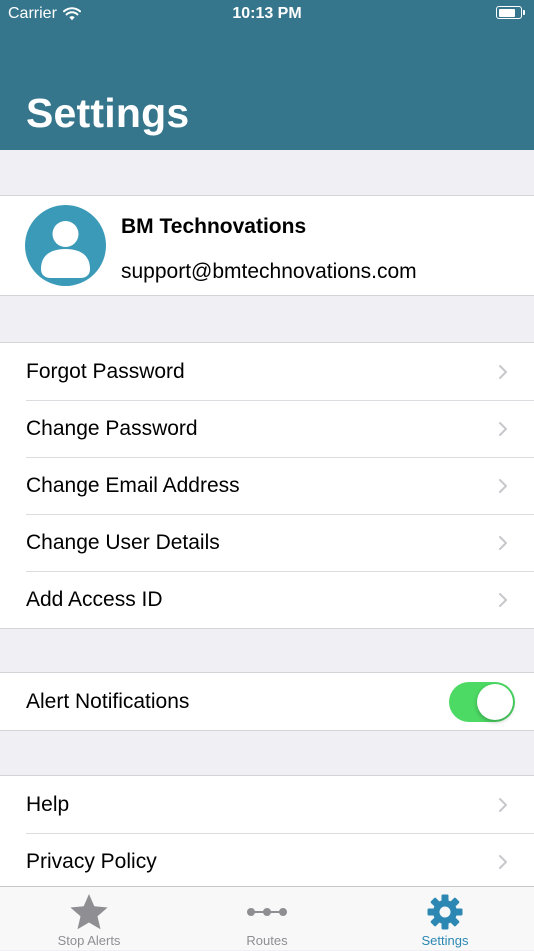 This screenshot has width=534, height=951. What do you see at coordinates (91, 861) in the screenshot?
I see `privacy-policy-label: Privacy Policy` at bounding box center [91, 861].